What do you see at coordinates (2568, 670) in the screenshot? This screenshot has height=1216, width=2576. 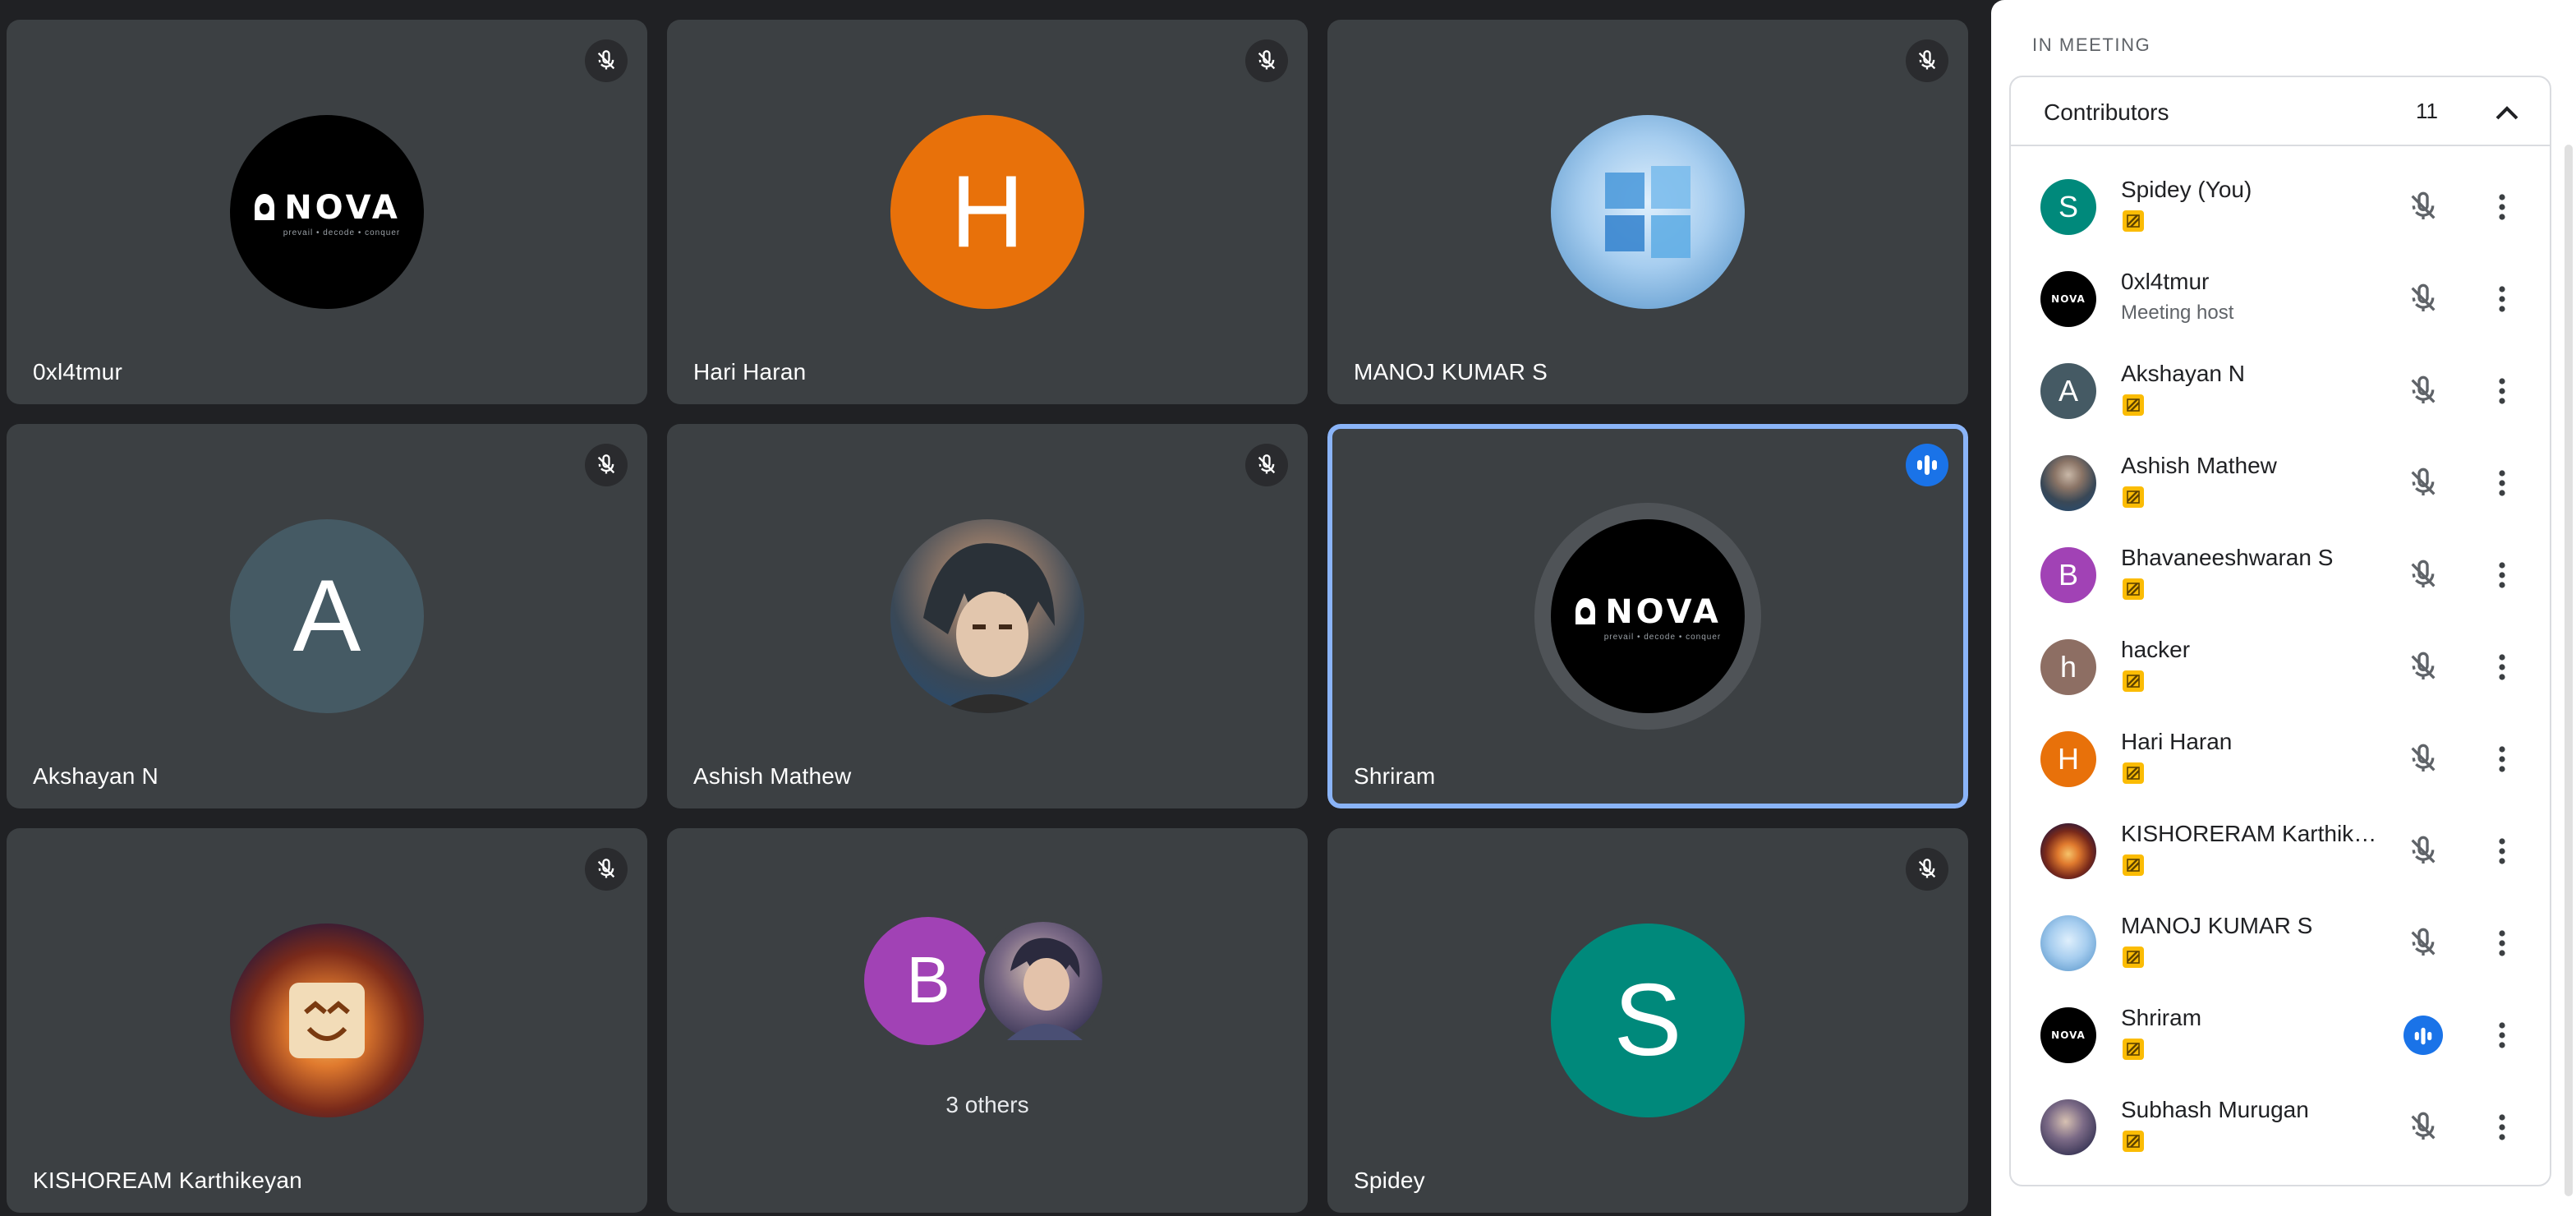 I see `panel-scrollbar` at bounding box center [2568, 670].